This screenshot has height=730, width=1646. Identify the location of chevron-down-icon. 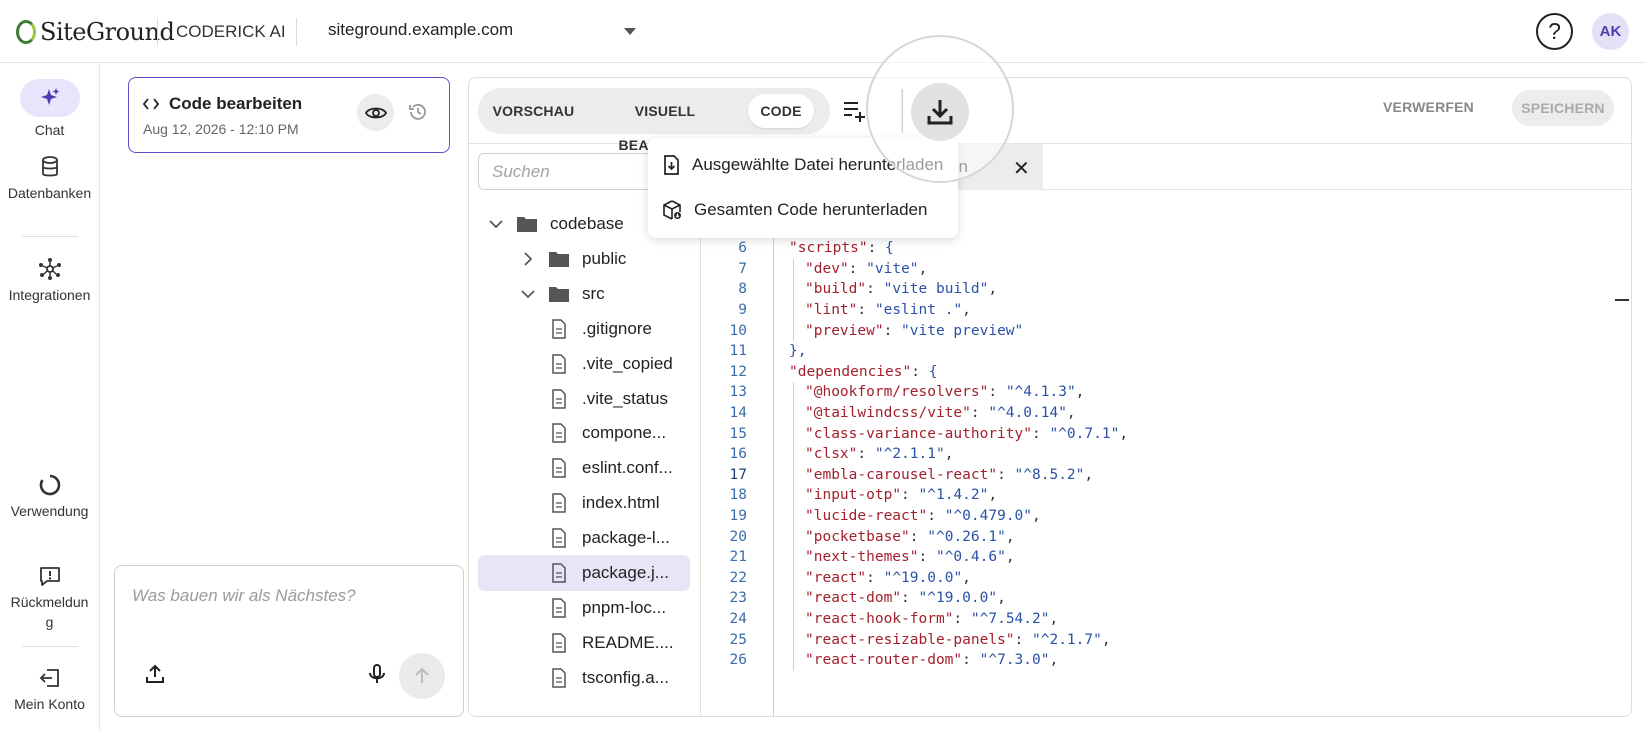
(630, 31).